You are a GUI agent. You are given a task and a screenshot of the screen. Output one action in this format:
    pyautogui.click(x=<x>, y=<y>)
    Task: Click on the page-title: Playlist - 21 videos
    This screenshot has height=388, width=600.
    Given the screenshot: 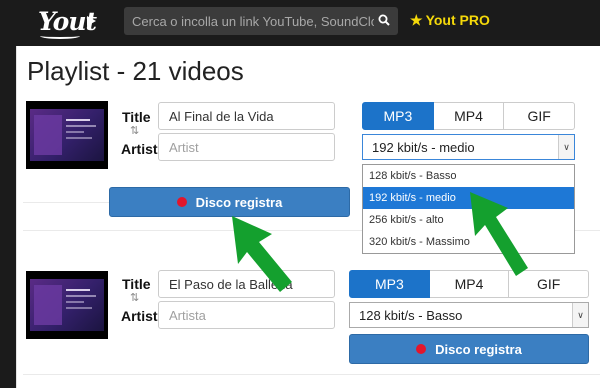 What is the action you would take?
    pyautogui.click(x=135, y=71)
    